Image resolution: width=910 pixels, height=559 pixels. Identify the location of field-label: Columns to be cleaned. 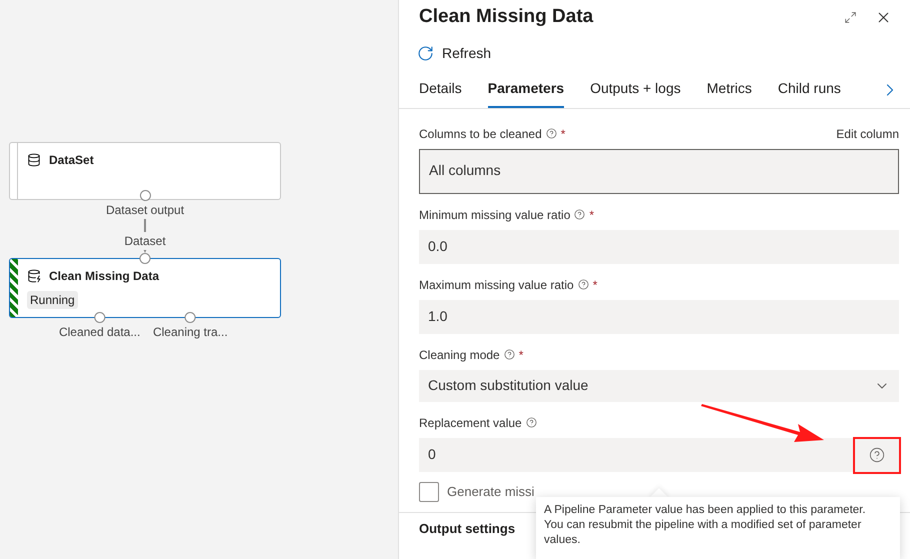
(480, 134).